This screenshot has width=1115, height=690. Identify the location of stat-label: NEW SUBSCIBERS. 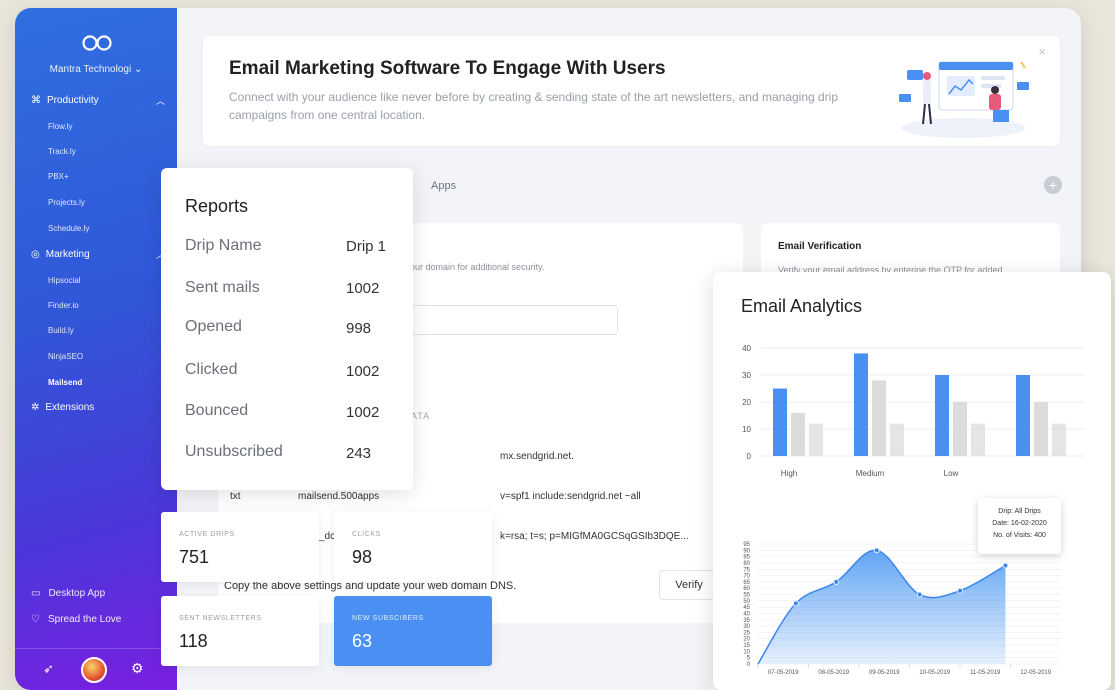
(388, 618).